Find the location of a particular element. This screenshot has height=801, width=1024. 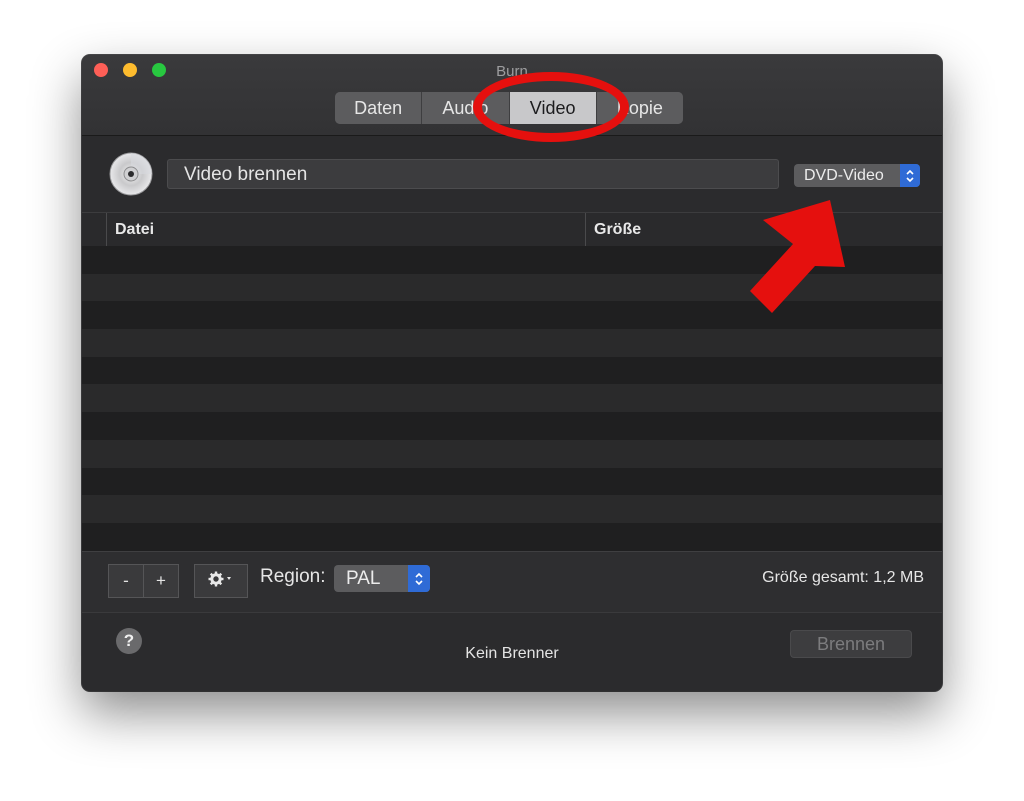

total-size-label: Größe gesamt: 1,2 MB is located at coordinates (843, 577).